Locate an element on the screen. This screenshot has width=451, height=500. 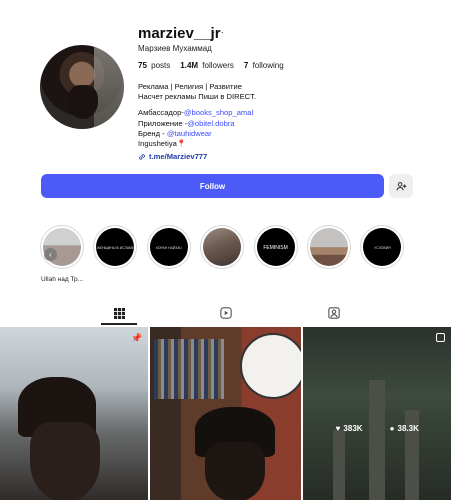
tab-posts is located at coordinates (119, 313).